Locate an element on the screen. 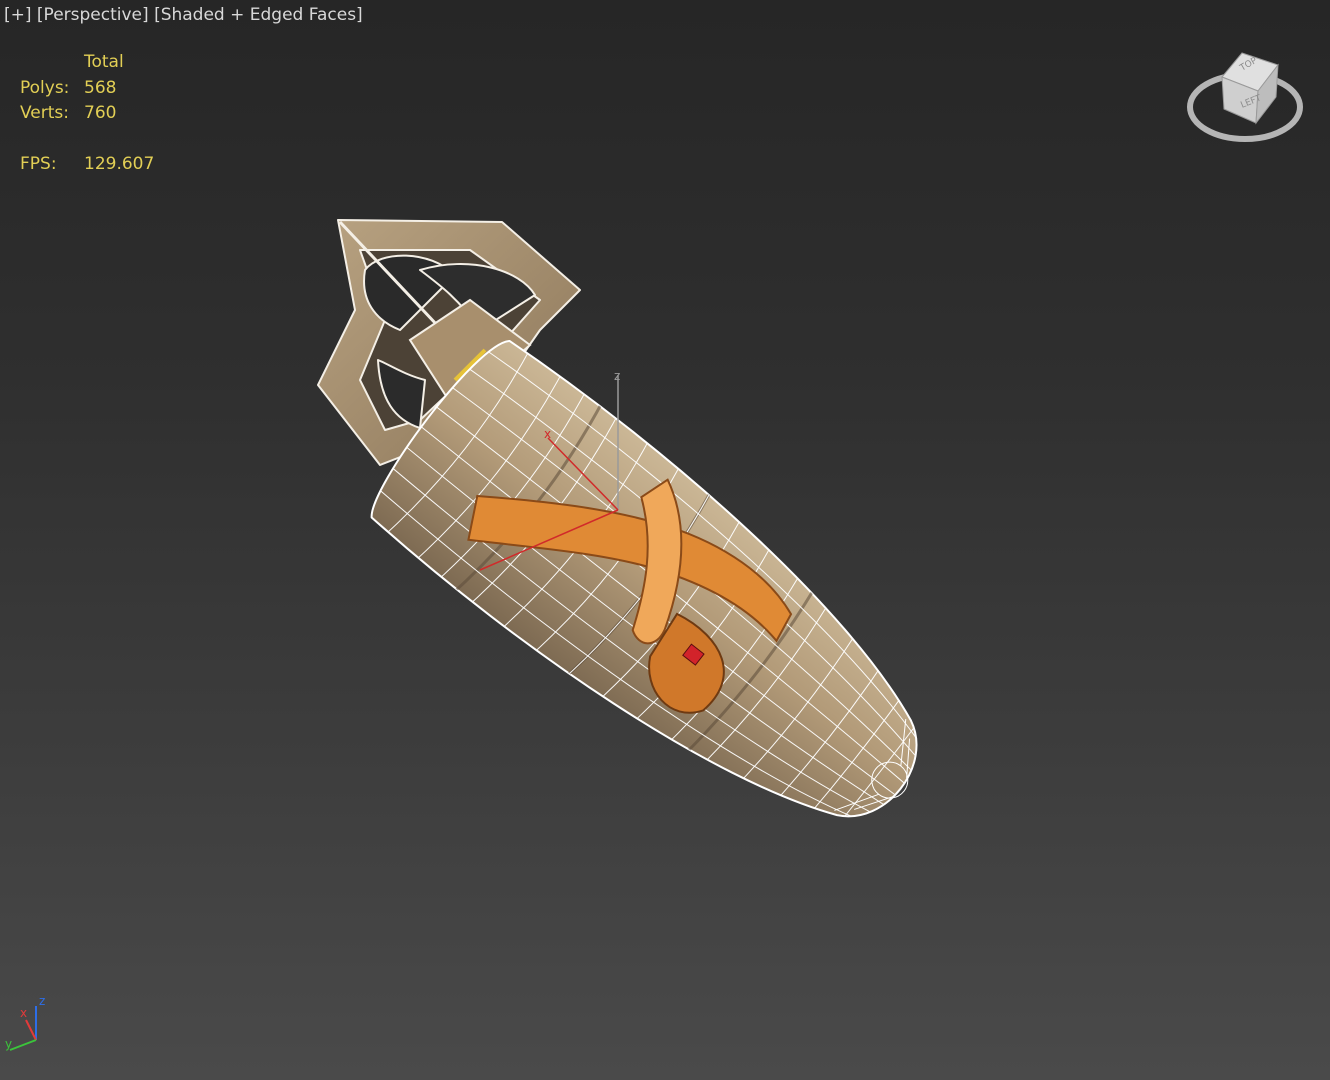 The width and height of the screenshot is (1330, 1080). axis-y-label: y is located at coordinates (8, 1044).